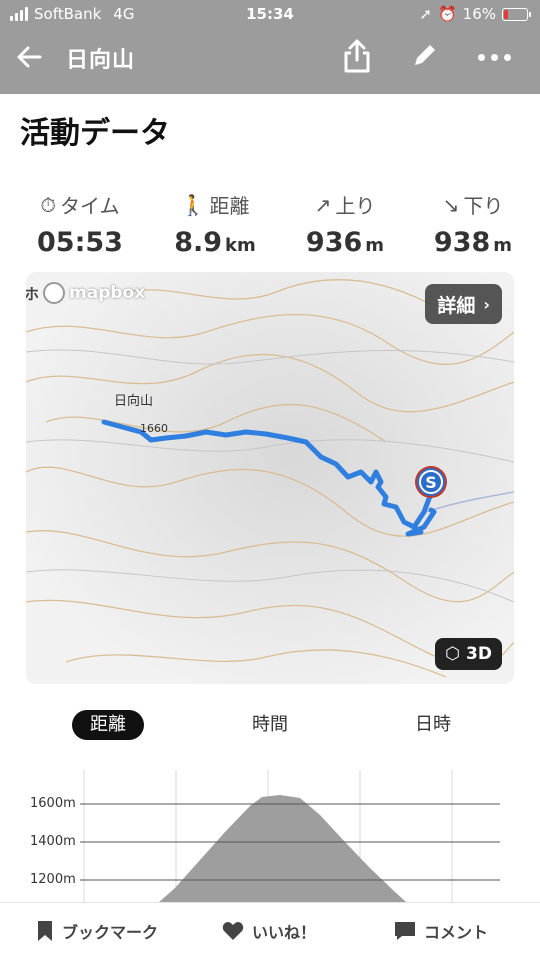  I want to click on alarm-icon: ⏰, so click(447, 14).